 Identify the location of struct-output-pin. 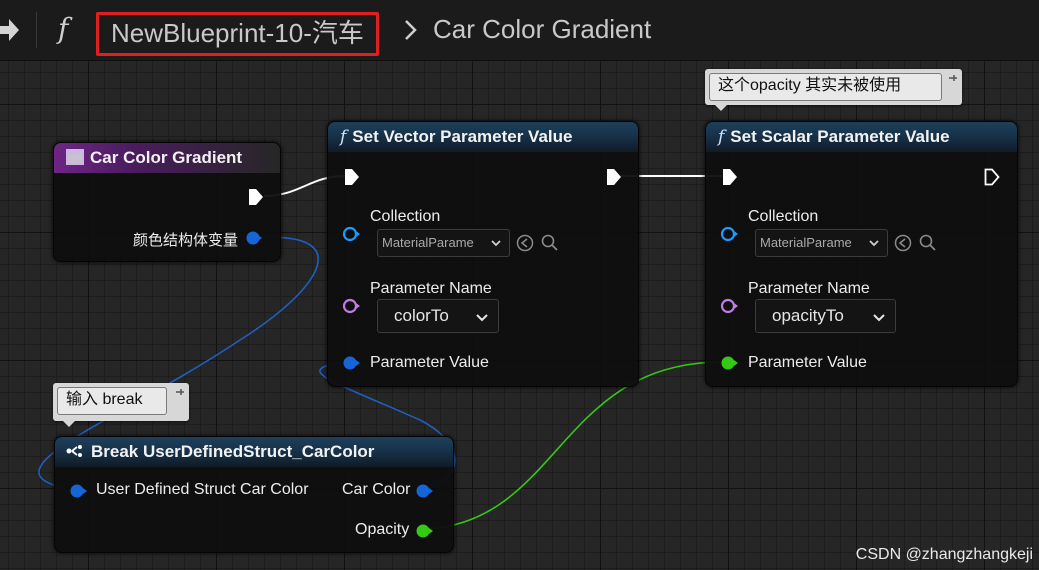
(254, 238).